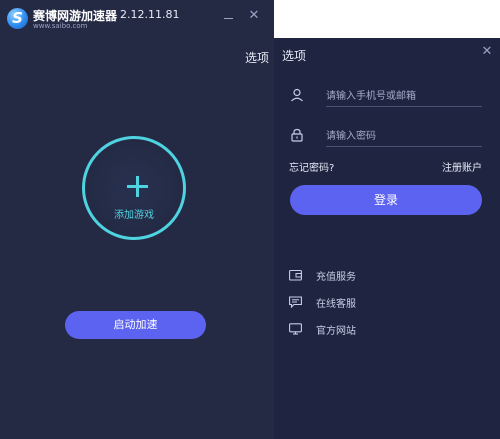 The width and height of the screenshot is (500, 439). Describe the element at coordinates (404, 96) in the screenshot. I see `phone-email-input` at that location.